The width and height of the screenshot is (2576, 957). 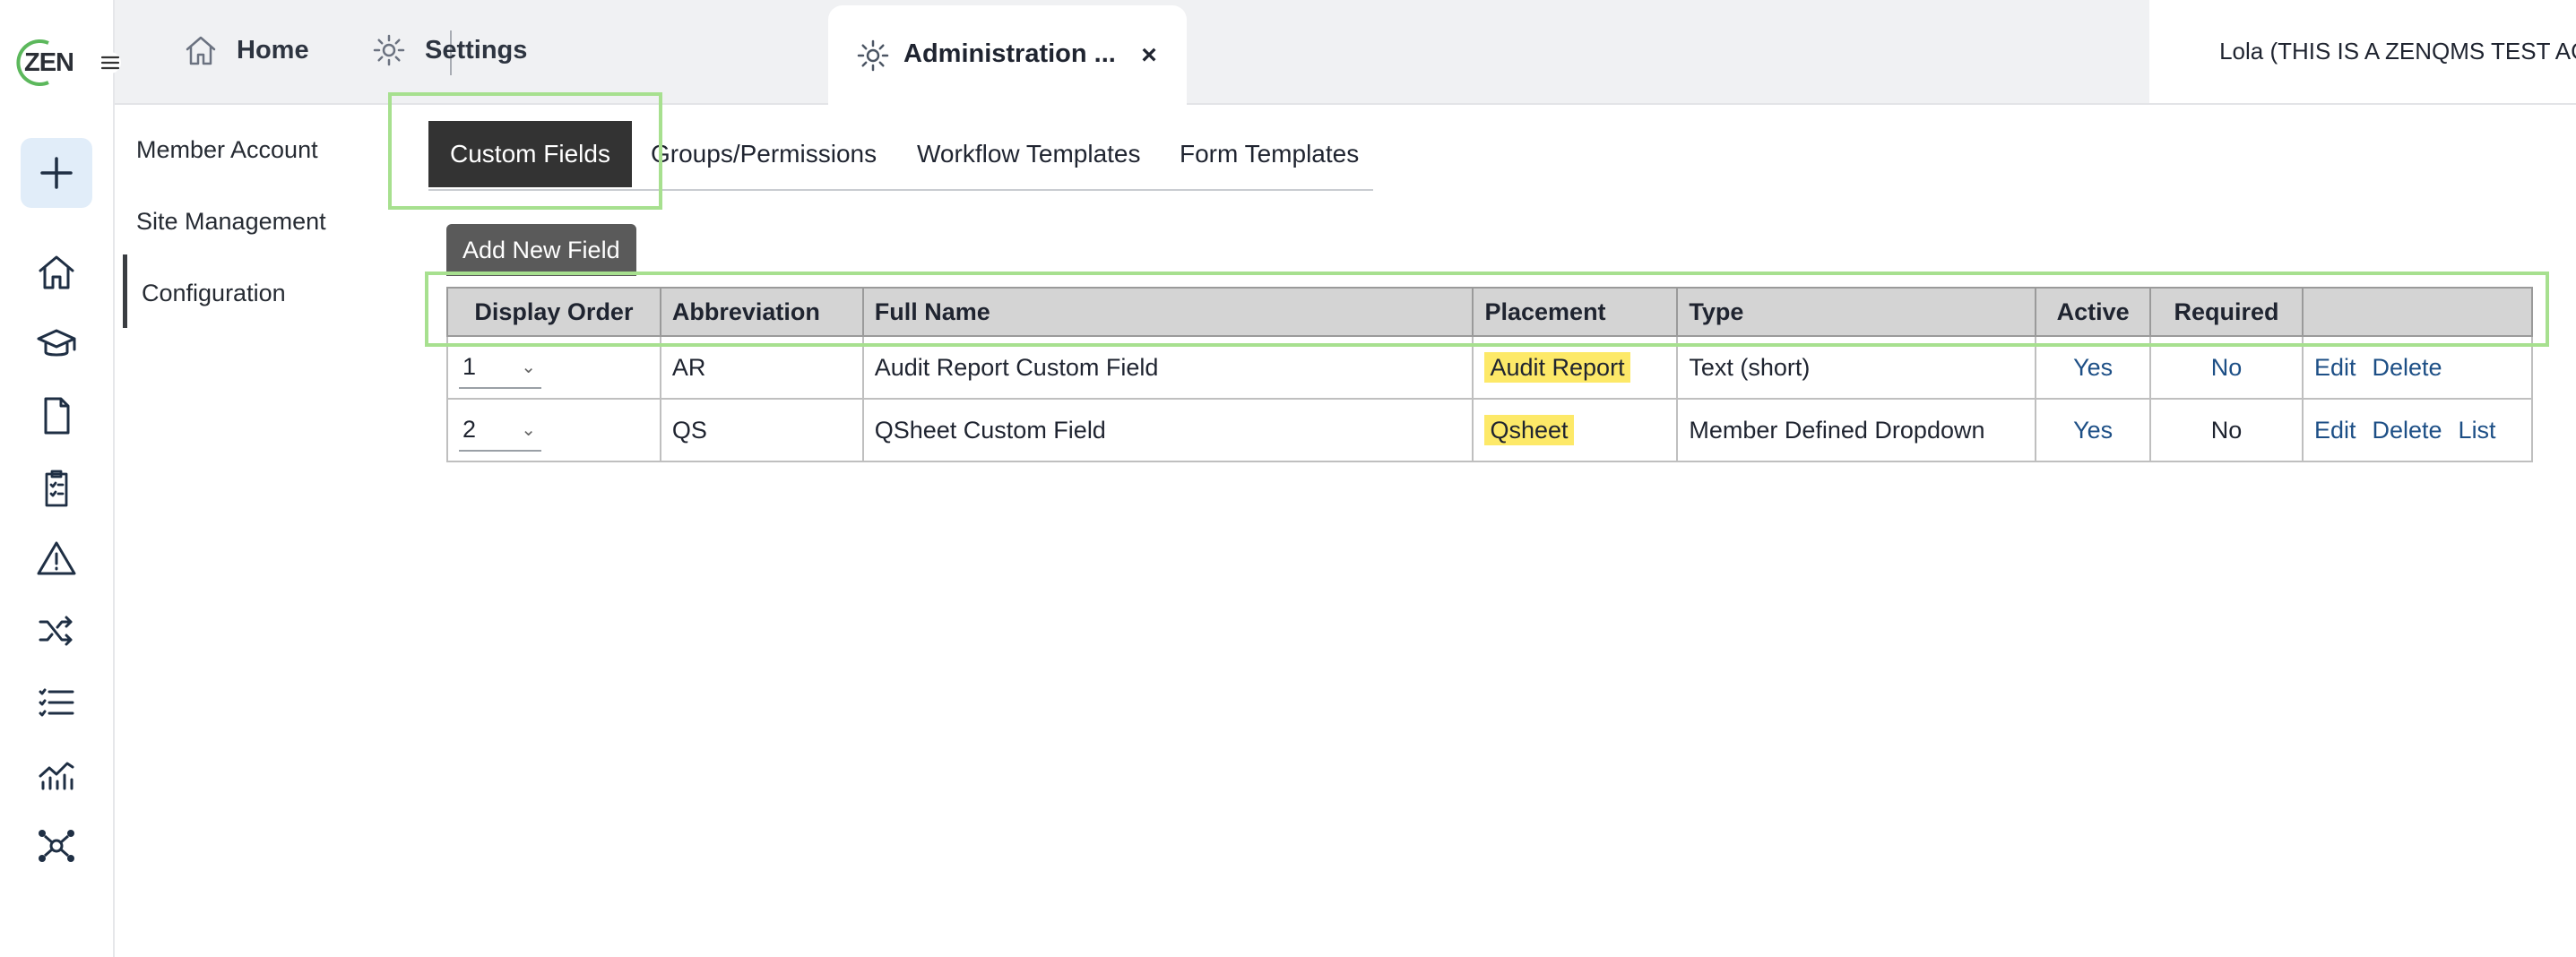 I want to click on add-new-field-button: Add New Field, so click(x=541, y=250).